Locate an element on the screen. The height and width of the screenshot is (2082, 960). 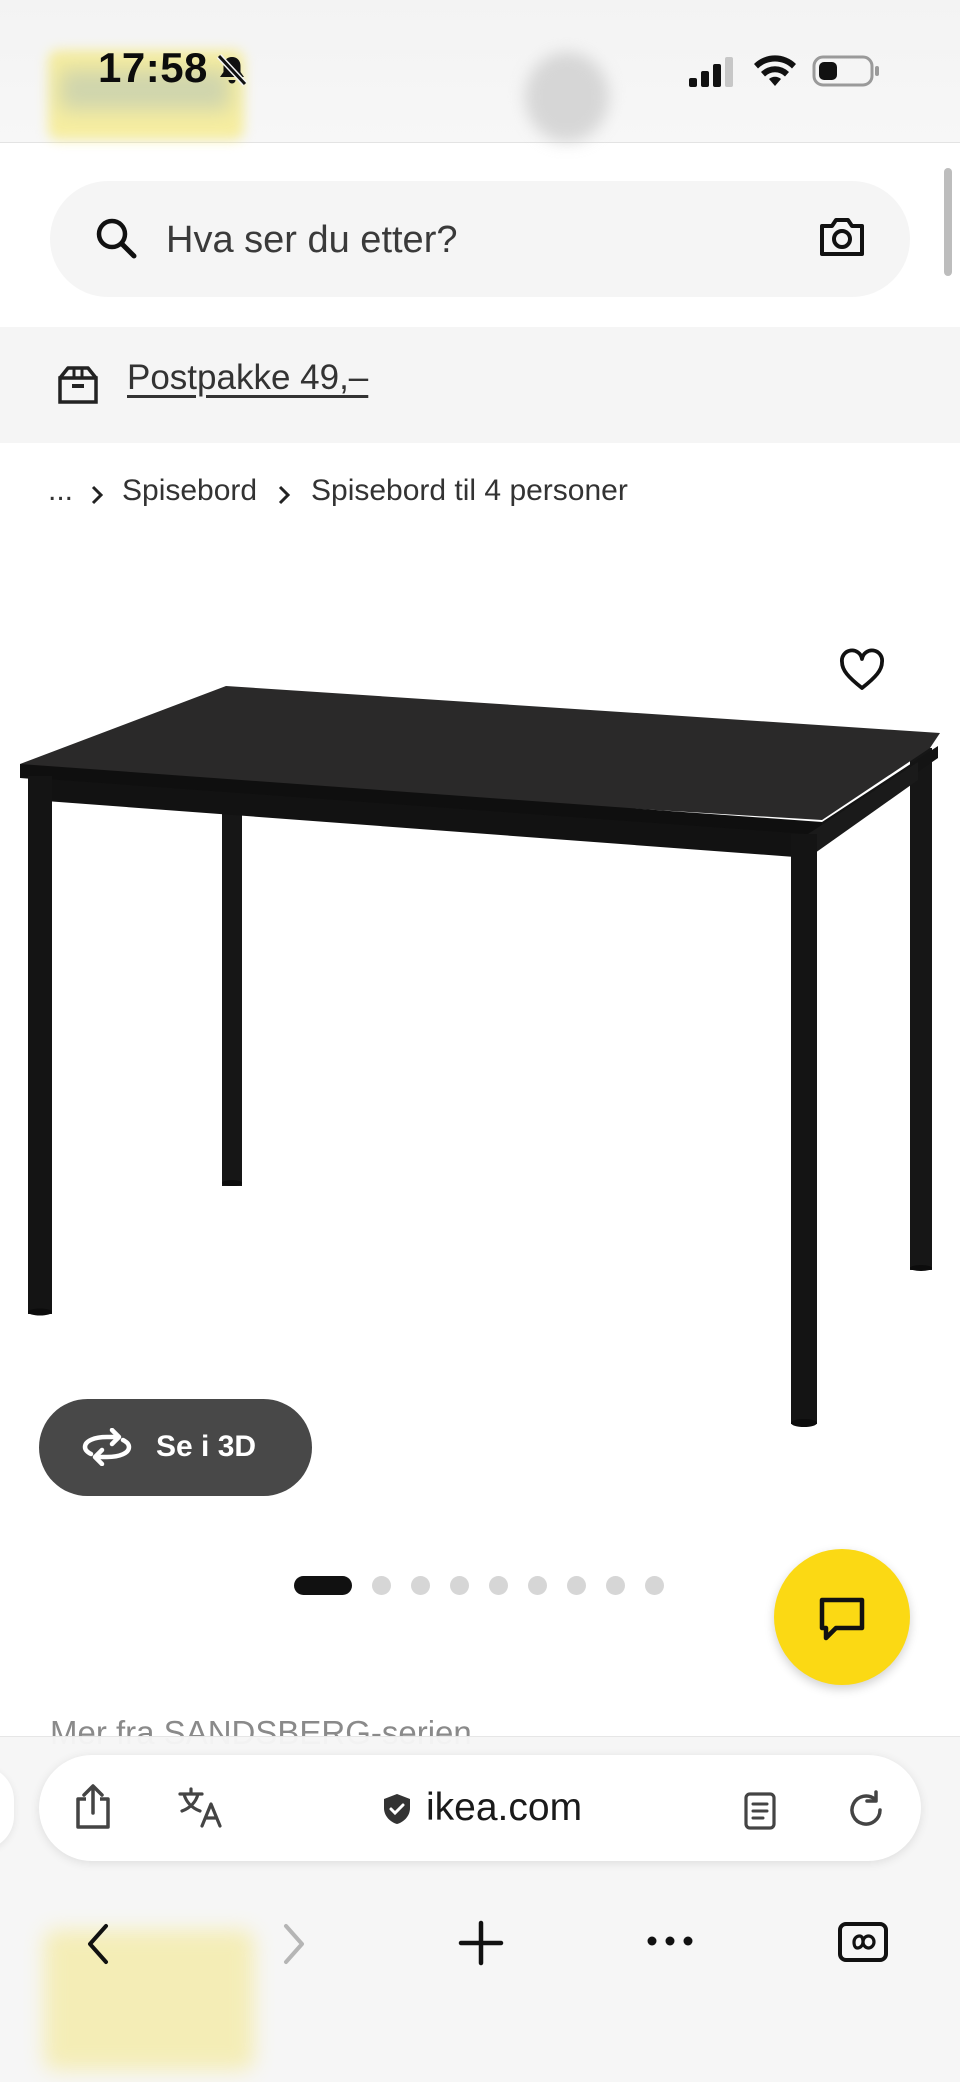
search-icon is located at coordinates (116, 238).